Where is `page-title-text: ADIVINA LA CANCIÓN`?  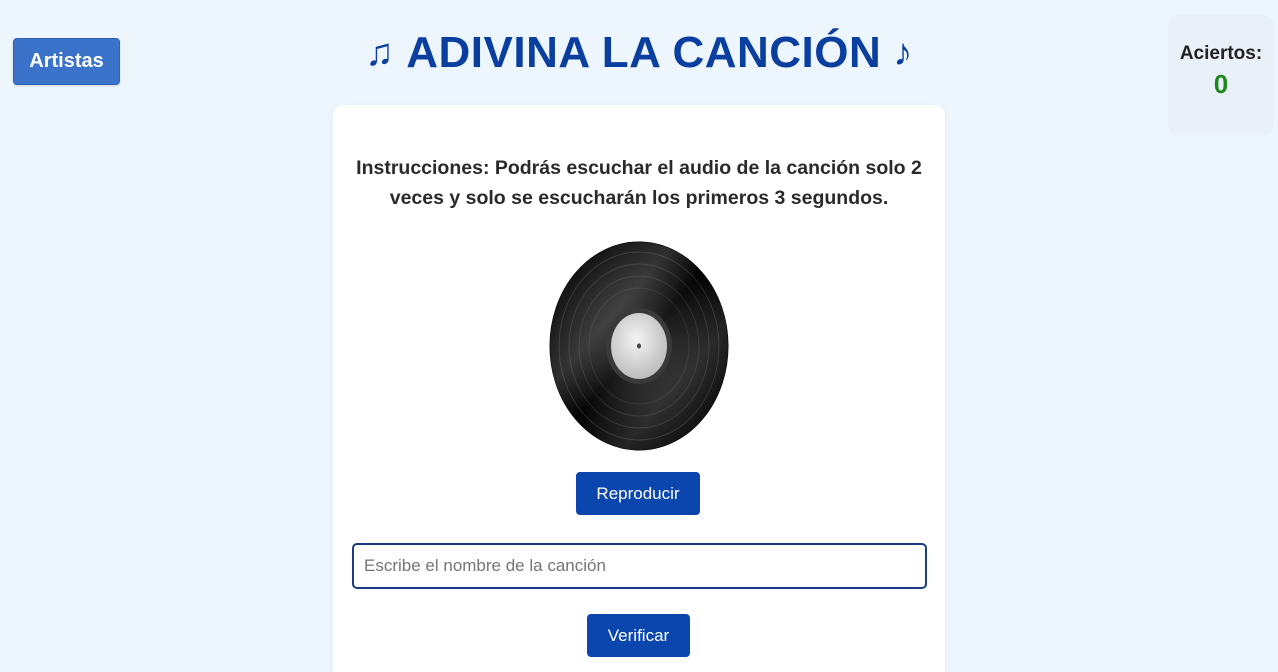 page-title-text: ADIVINA LA CANCIÓN is located at coordinates (644, 52).